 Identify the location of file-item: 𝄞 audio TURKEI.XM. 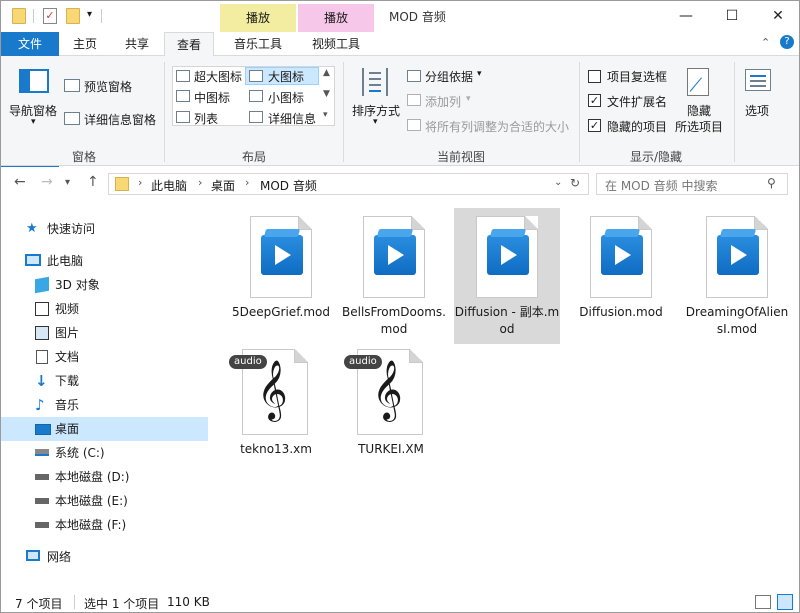
(378, 406).